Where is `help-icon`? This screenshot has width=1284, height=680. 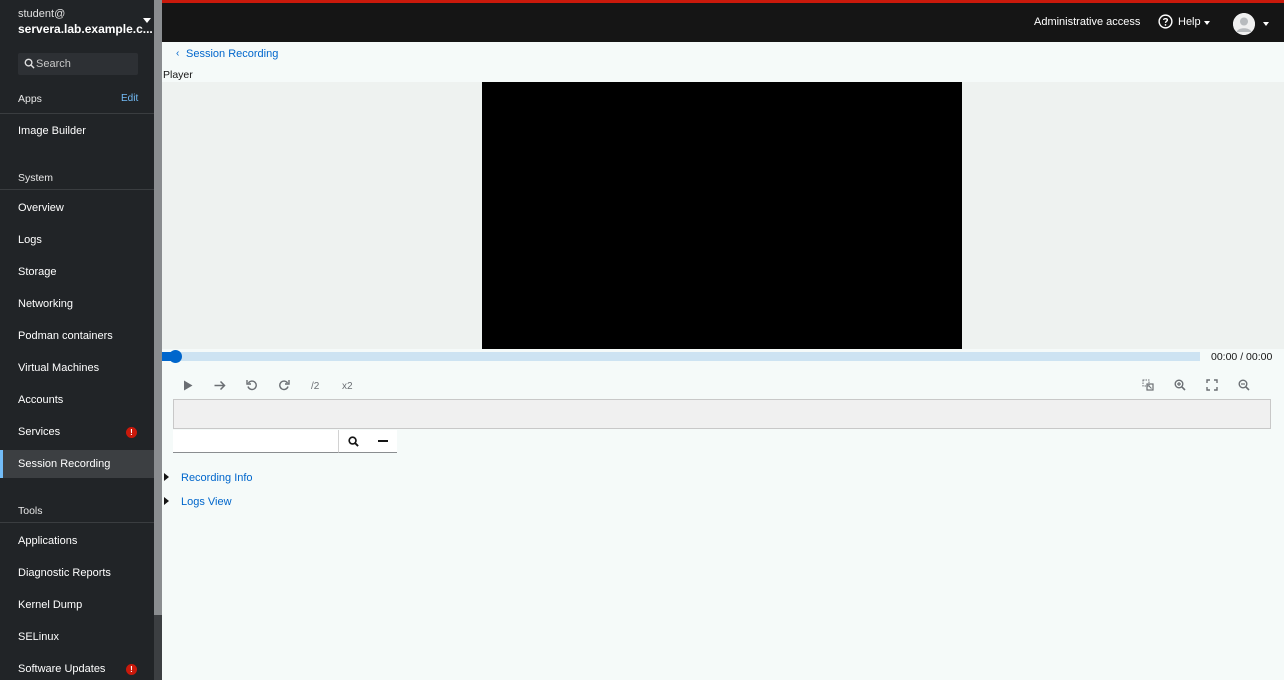
help-icon is located at coordinates (1165, 21).